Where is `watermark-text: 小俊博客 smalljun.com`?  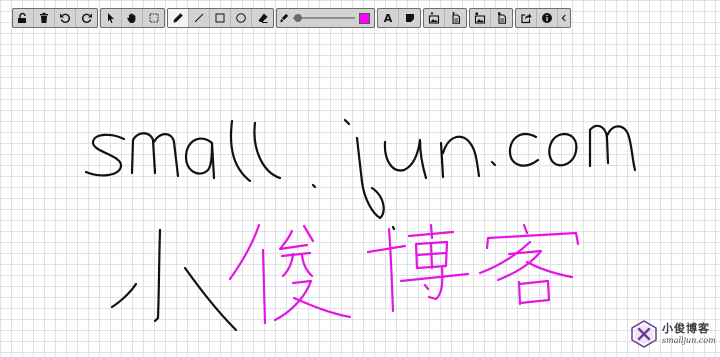 watermark-text: 小俊博客 smalljun.com is located at coordinates (689, 334).